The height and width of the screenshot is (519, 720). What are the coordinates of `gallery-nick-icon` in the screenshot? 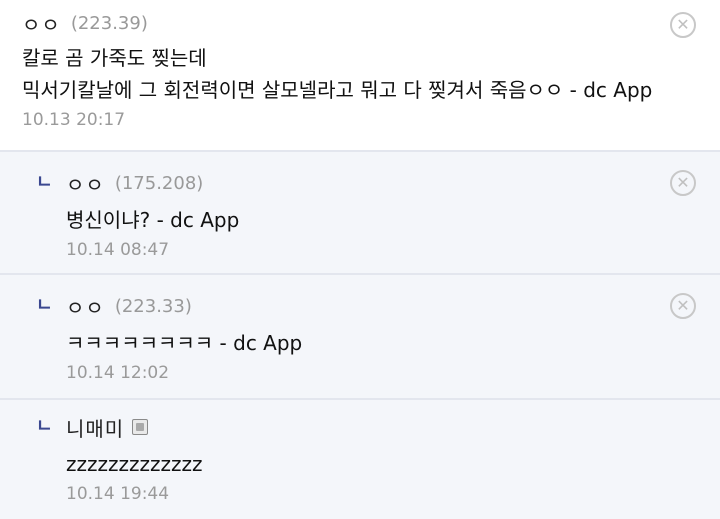 It's located at (140, 427).